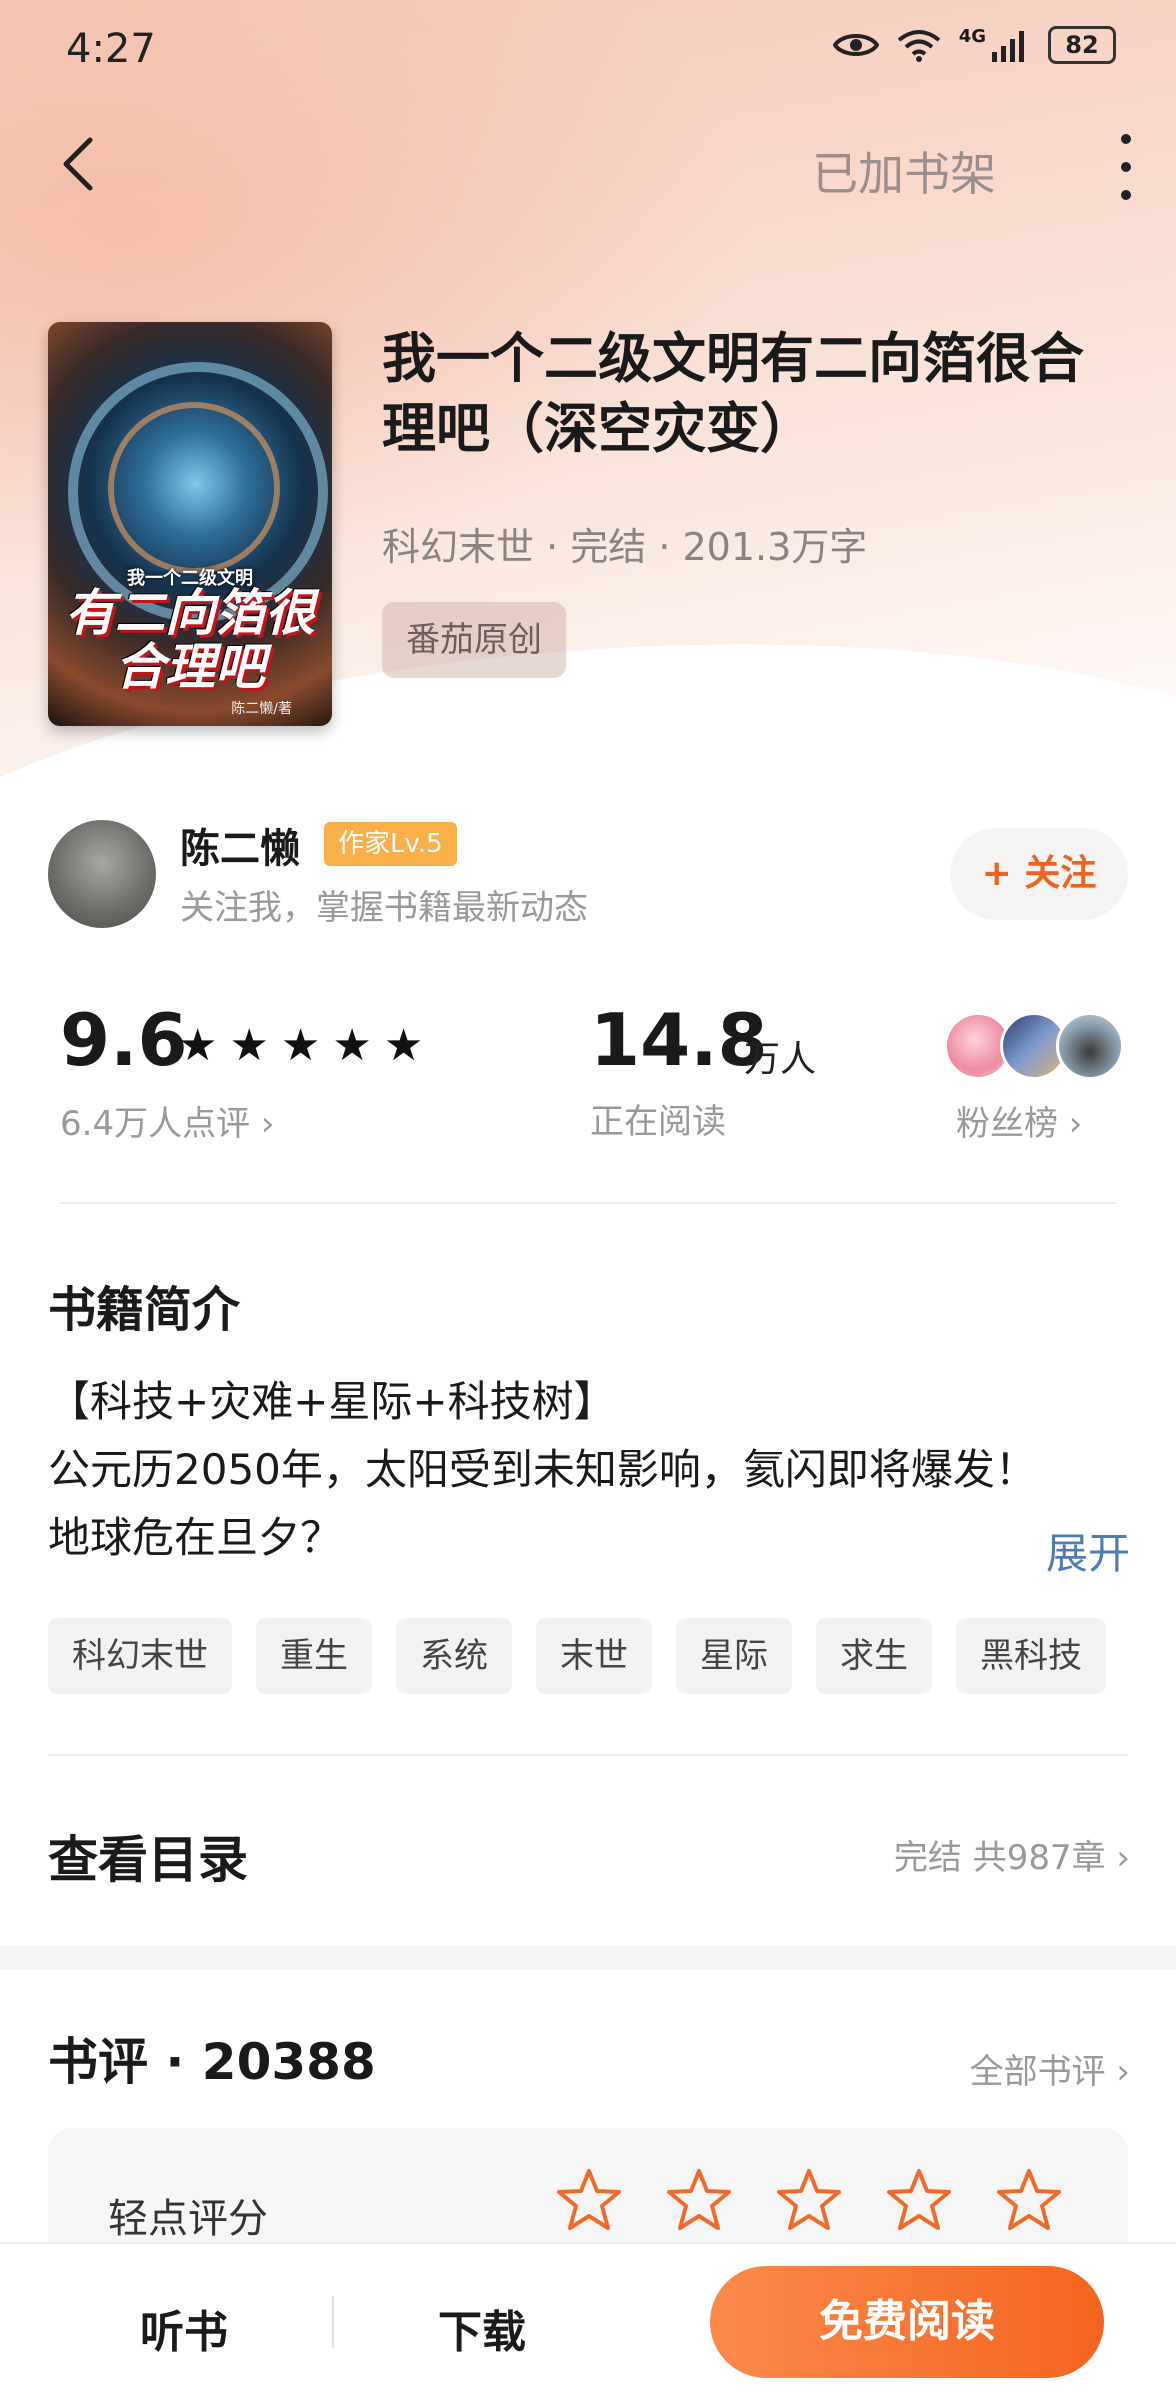  What do you see at coordinates (474, 640) in the screenshot?
I see `book-source-tag: 番茄原创` at bounding box center [474, 640].